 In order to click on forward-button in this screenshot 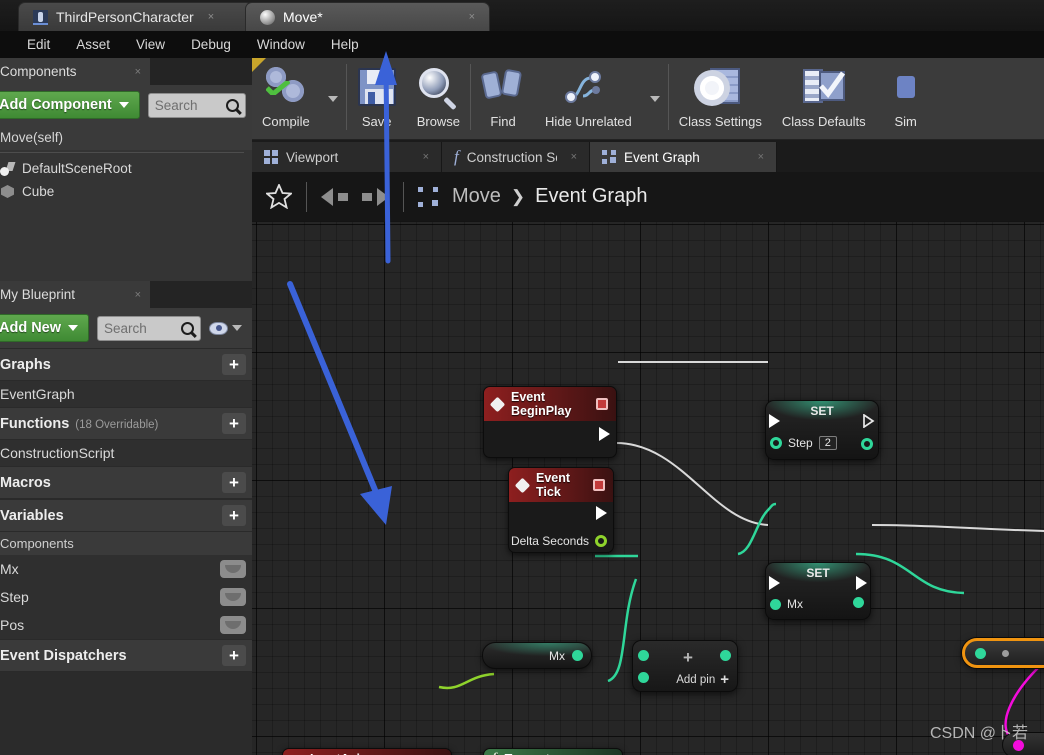, I will do `click(375, 196)`.